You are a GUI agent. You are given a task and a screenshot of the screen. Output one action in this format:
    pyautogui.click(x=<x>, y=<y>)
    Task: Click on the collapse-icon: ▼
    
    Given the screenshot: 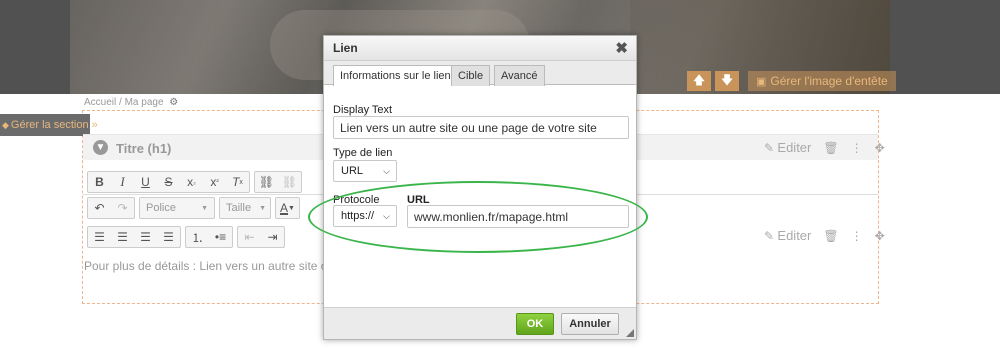 What is the action you would take?
    pyautogui.click(x=100, y=147)
    